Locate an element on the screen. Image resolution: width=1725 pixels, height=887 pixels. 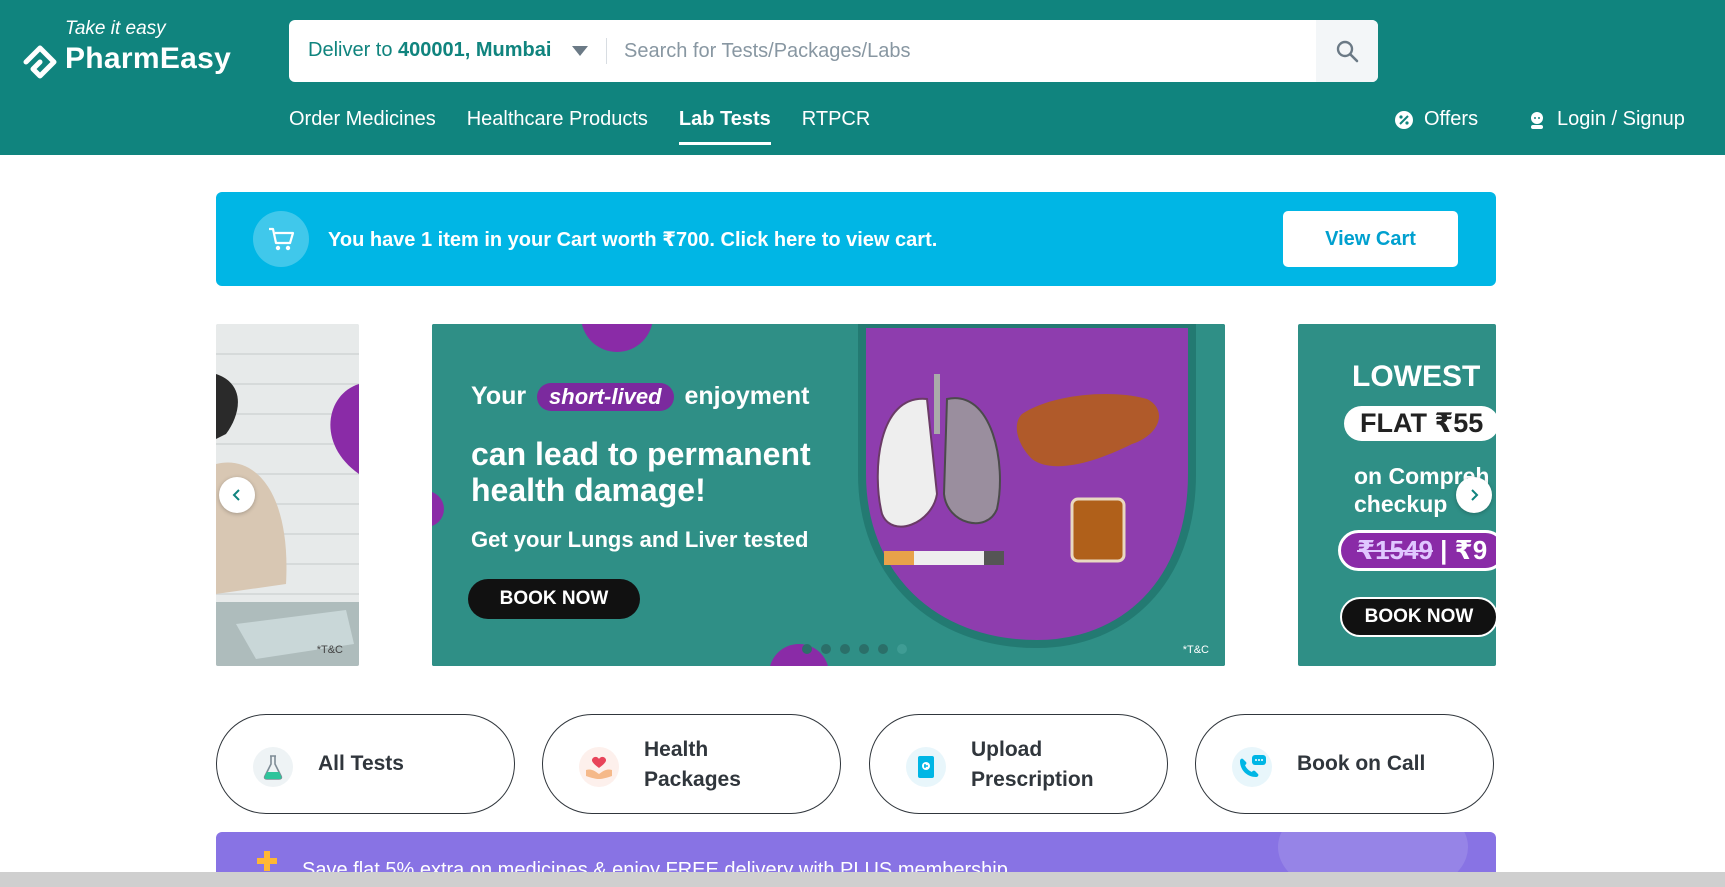
quick-link-health-packages: Health Packages is located at coordinates (691, 764).